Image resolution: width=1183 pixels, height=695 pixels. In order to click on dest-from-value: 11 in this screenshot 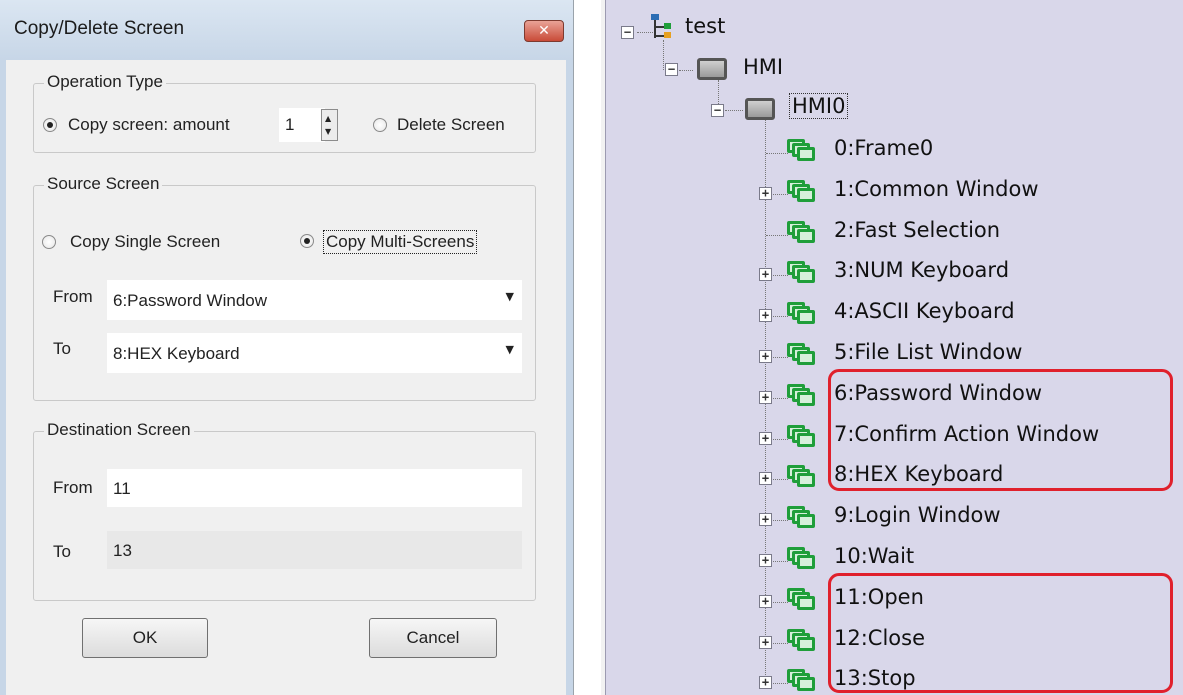, I will do `click(122, 488)`.